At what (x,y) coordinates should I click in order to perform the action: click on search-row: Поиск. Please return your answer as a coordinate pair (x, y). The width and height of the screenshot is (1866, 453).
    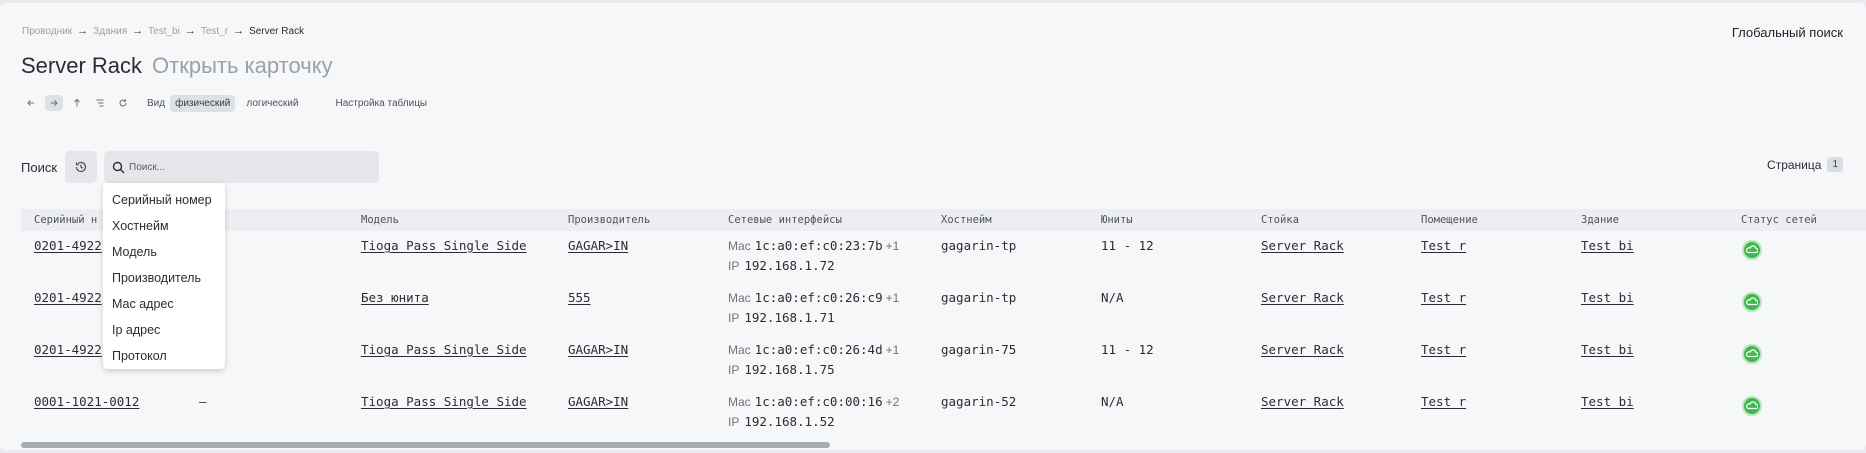
    Looking at the image, I should click on (200, 167).